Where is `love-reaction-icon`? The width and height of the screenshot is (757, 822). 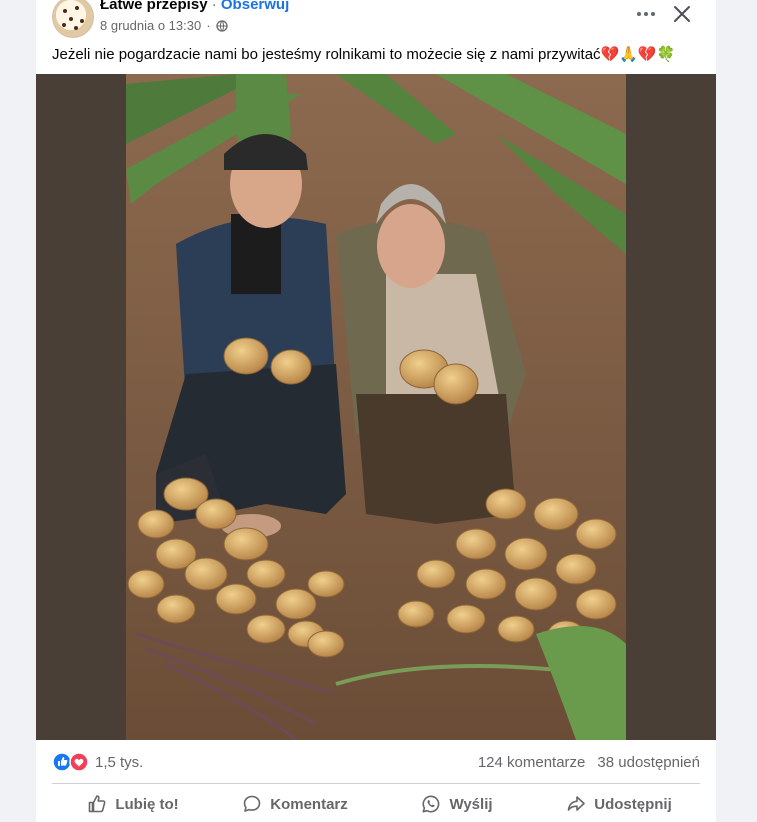
love-reaction-icon is located at coordinates (79, 762).